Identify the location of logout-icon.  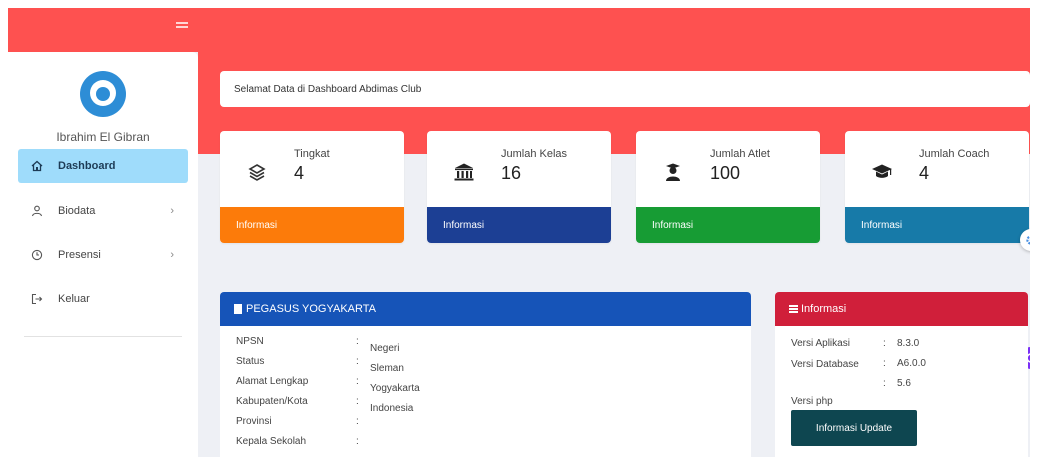
(37, 299).